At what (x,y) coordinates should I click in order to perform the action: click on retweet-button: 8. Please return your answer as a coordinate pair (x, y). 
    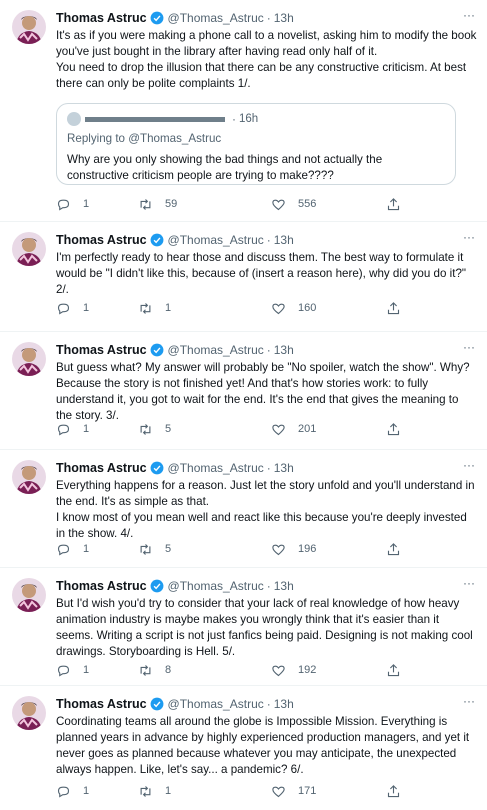
    Looking at the image, I should click on (154, 670).